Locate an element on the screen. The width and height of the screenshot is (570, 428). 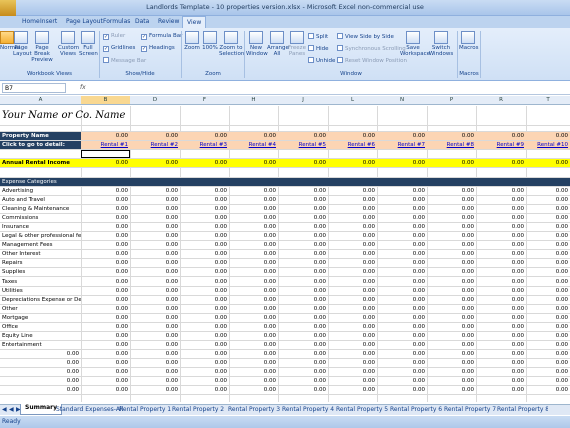
expense-category-label: Other Interest is located at coordinates (40, 254).